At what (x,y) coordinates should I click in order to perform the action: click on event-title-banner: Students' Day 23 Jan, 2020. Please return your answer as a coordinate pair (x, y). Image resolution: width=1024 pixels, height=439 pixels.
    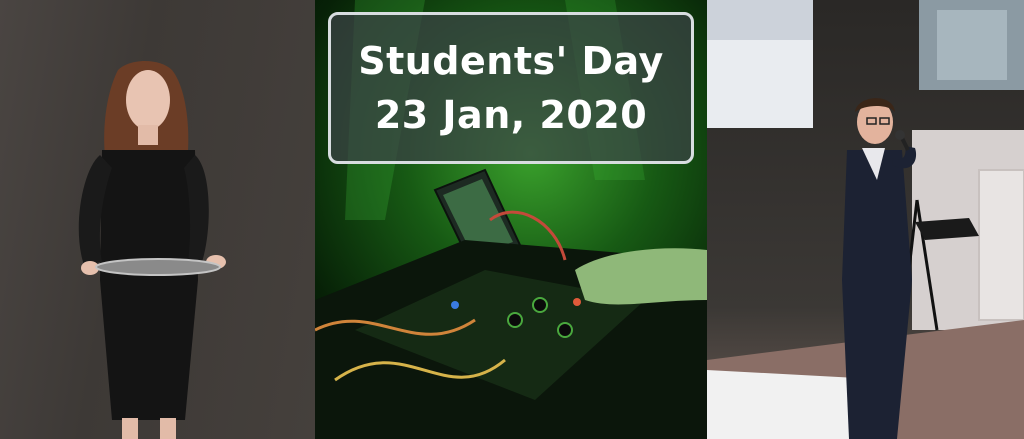
    Looking at the image, I should click on (511, 88).